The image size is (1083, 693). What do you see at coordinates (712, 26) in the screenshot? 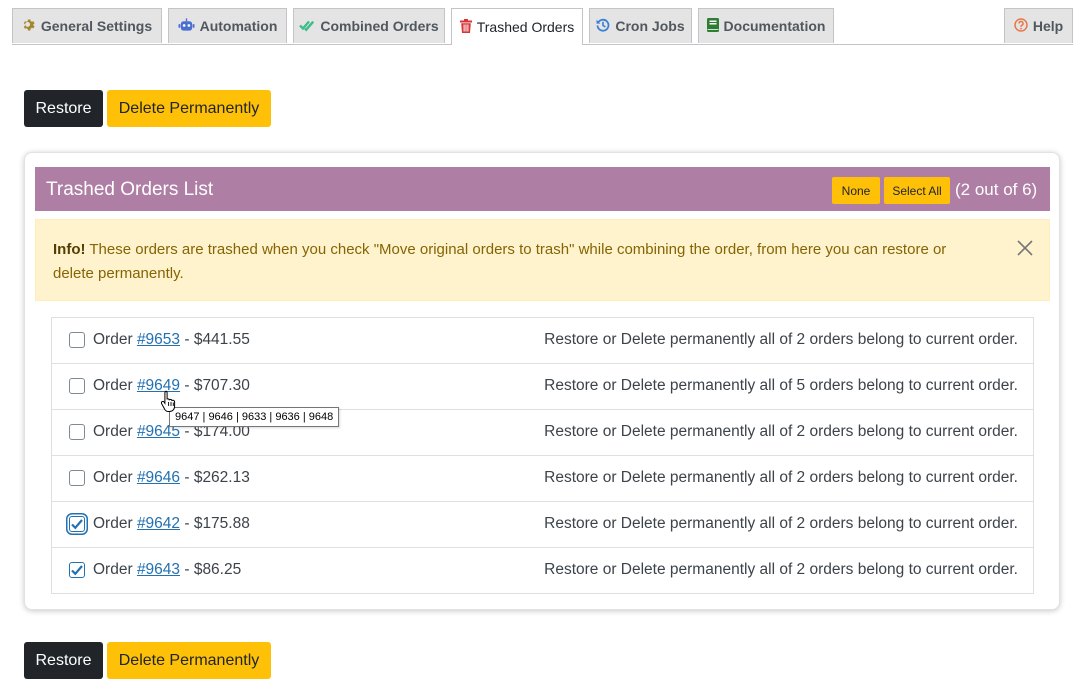
I see `book-icon` at bounding box center [712, 26].